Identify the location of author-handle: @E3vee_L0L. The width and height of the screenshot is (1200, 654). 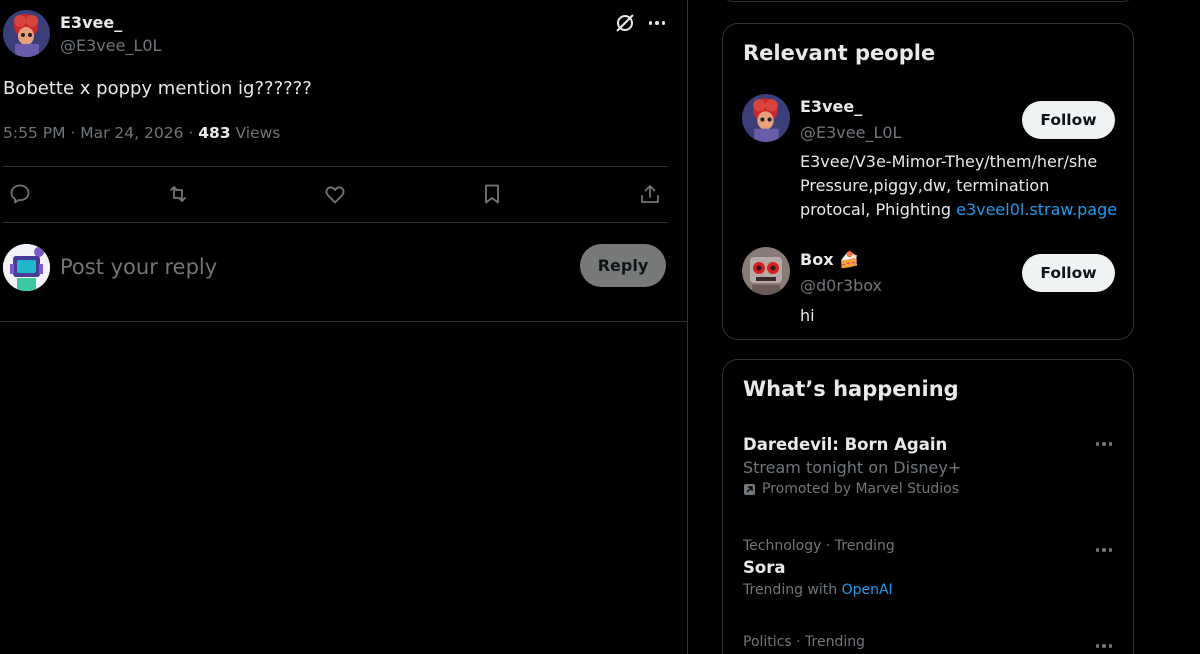
(110, 45).